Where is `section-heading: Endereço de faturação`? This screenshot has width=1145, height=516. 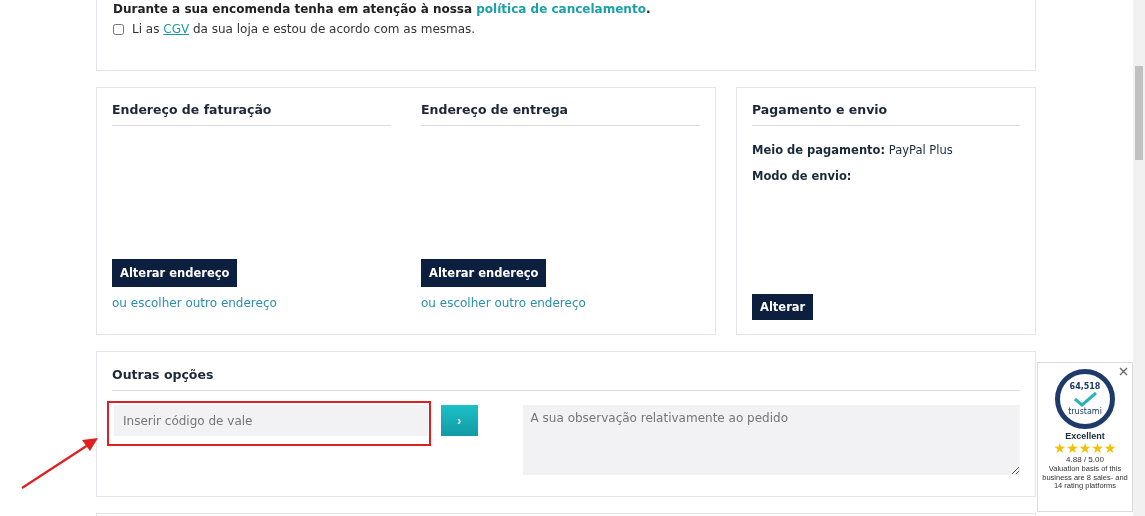 section-heading: Endereço de faturação is located at coordinates (251, 114).